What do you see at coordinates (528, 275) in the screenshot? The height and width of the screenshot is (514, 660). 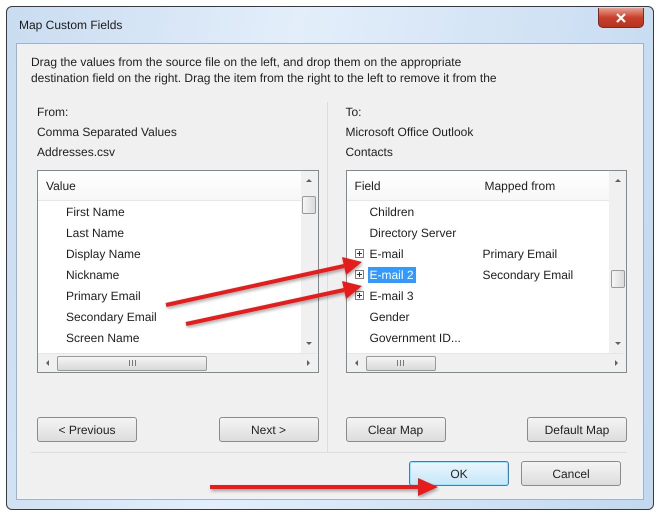 I see `mapped-value: Secondary Email` at bounding box center [528, 275].